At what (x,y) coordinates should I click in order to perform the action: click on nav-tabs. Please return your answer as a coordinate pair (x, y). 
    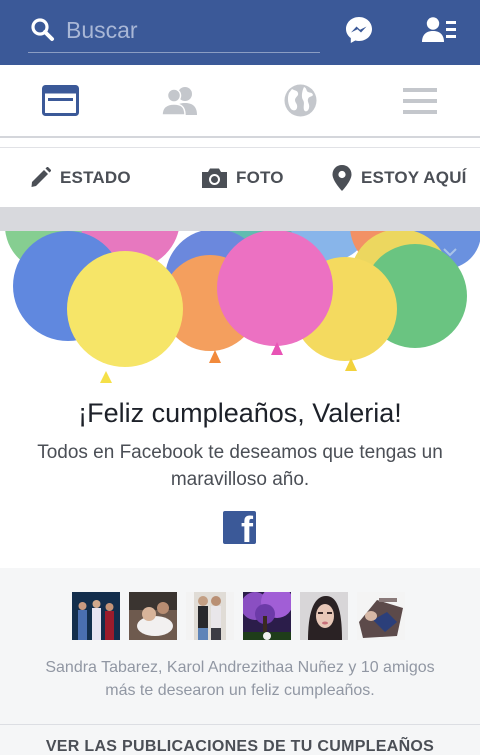
    Looking at the image, I should click on (240, 101).